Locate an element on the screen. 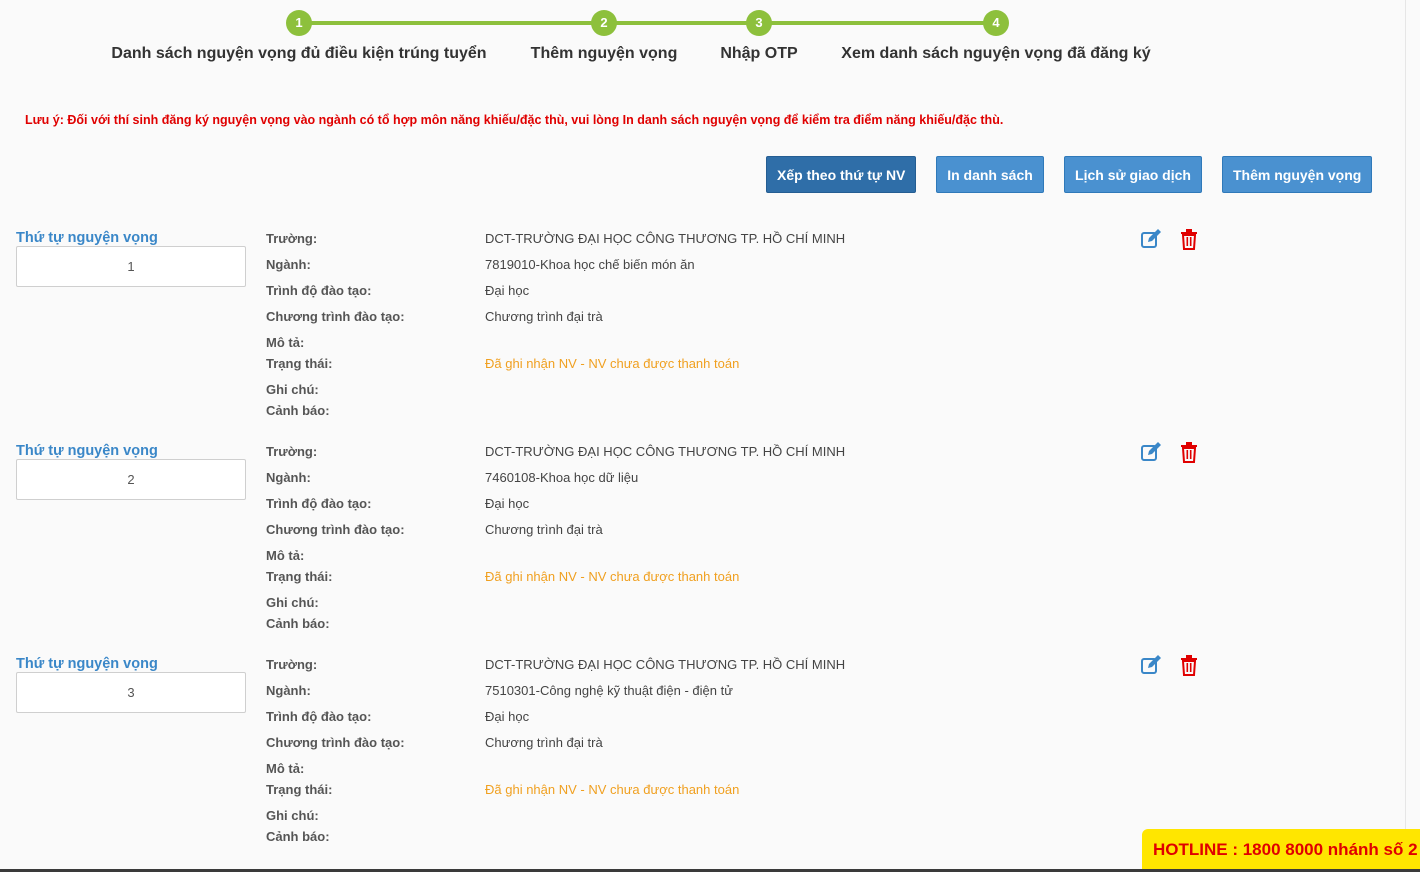 This screenshot has height=872, width=1420. page-scrollbar is located at coordinates (1412, 436).